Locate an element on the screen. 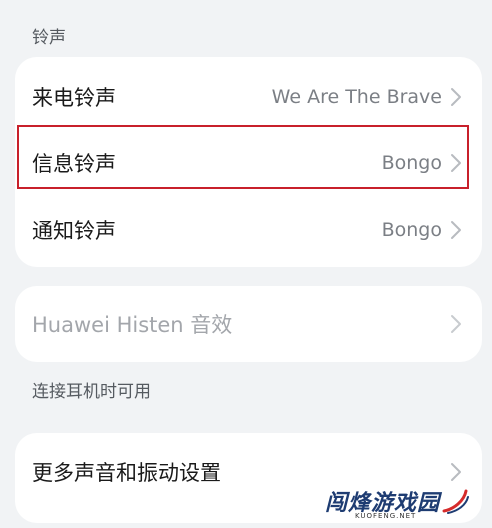 The height and width of the screenshot is (528, 492). ringtone-row-message-value: Bongo is located at coordinates (411, 163).